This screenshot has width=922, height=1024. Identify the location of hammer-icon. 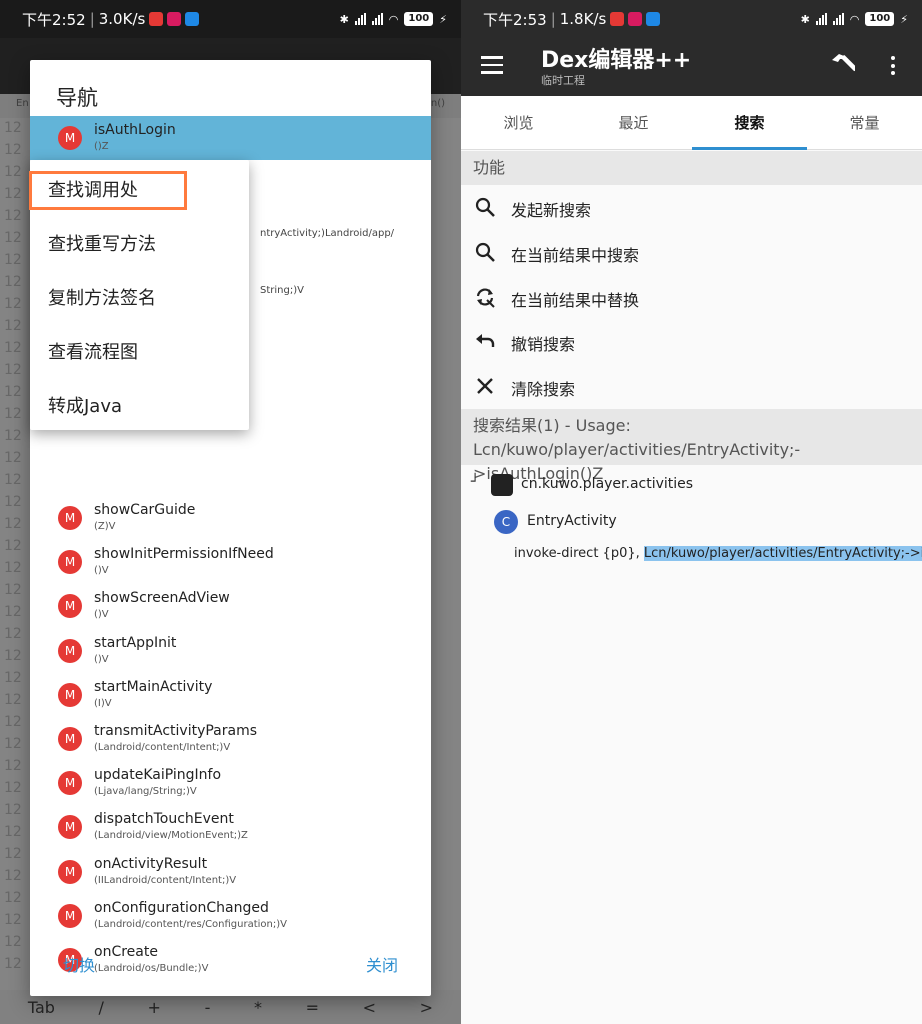
(842, 65).